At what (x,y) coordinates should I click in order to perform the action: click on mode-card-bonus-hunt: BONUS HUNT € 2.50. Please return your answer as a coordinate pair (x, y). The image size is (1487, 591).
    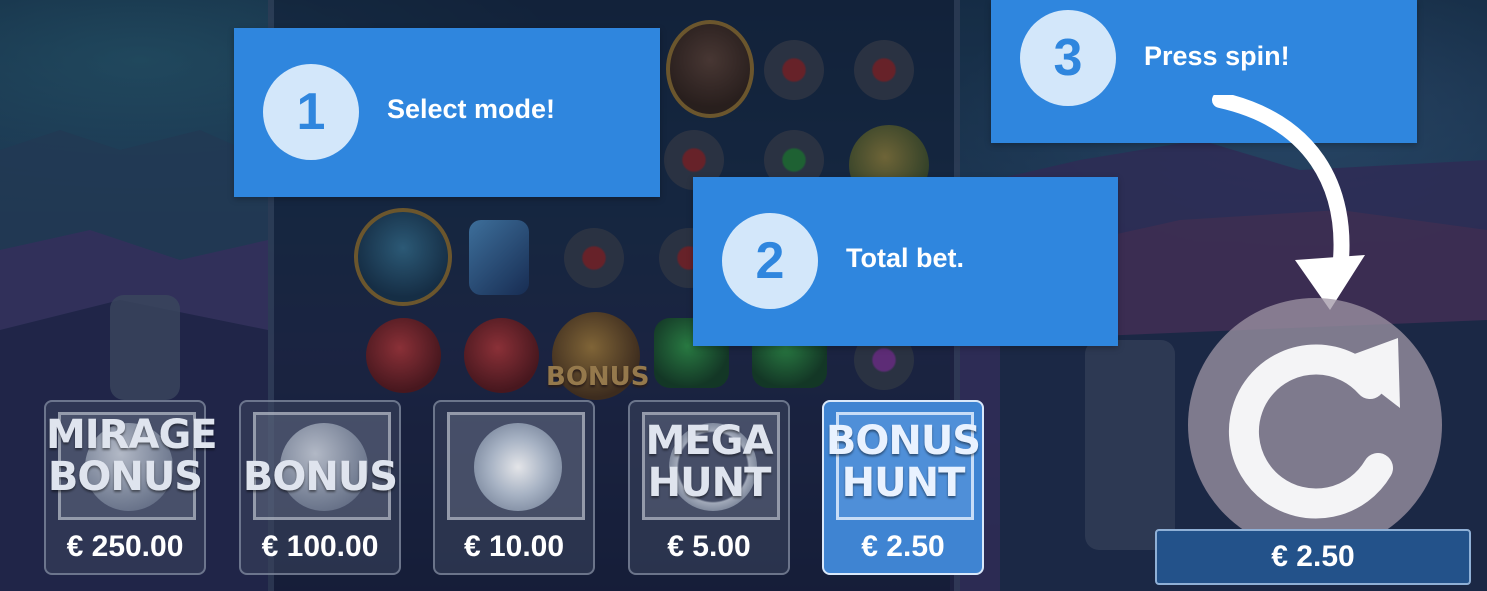
    Looking at the image, I should click on (903, 487).